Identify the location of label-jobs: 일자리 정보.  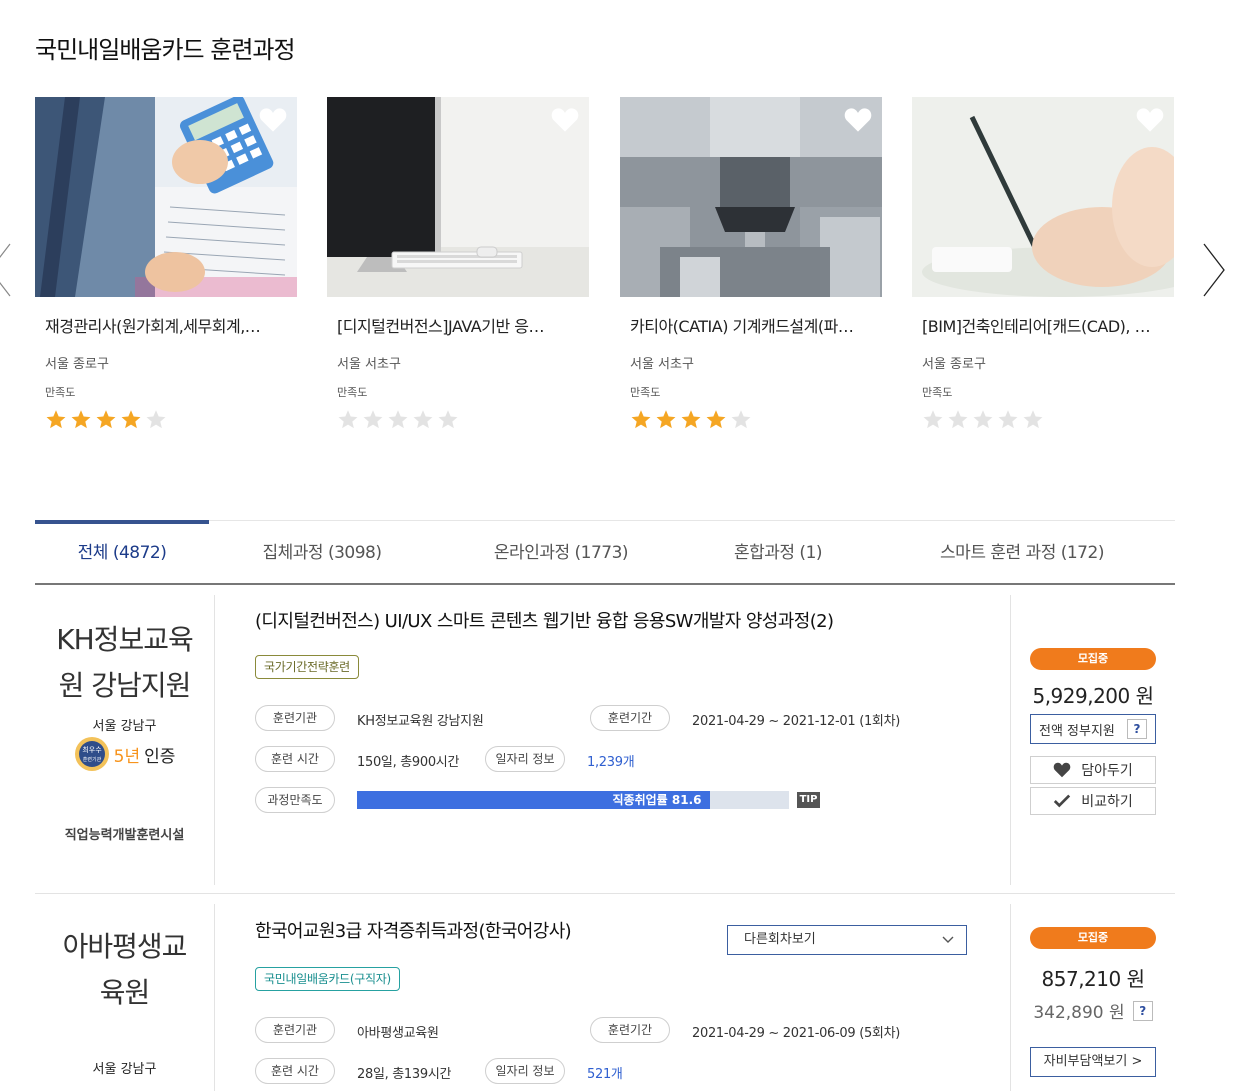
(525, 759).